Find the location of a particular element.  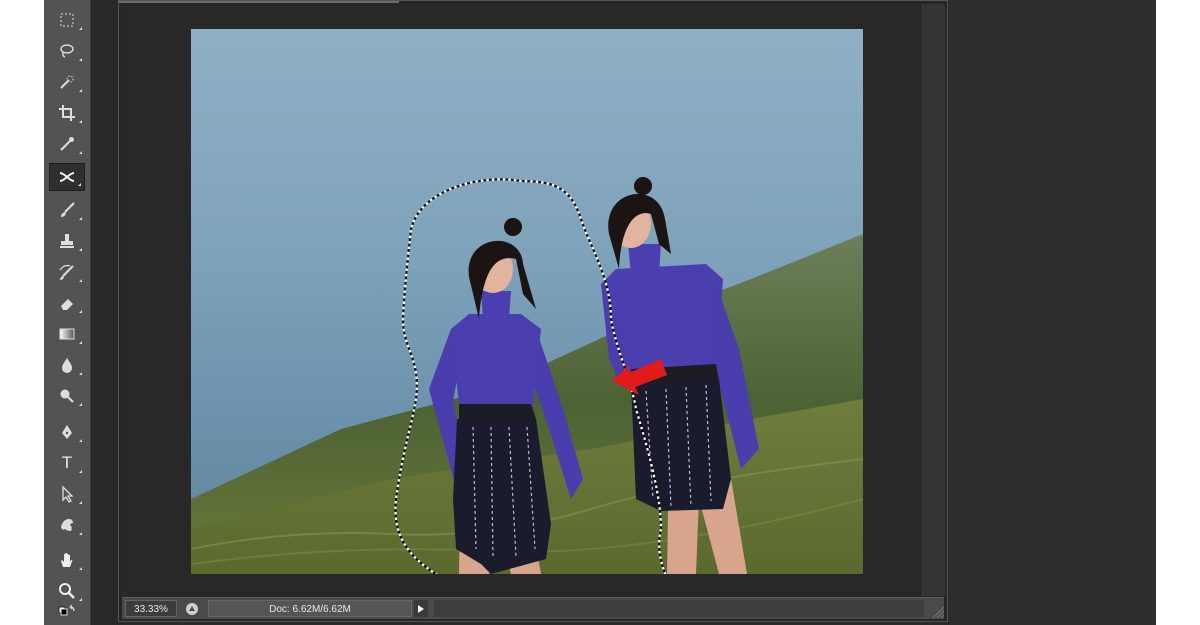

clone-stamp-tool is located at coordinates (67, 241).